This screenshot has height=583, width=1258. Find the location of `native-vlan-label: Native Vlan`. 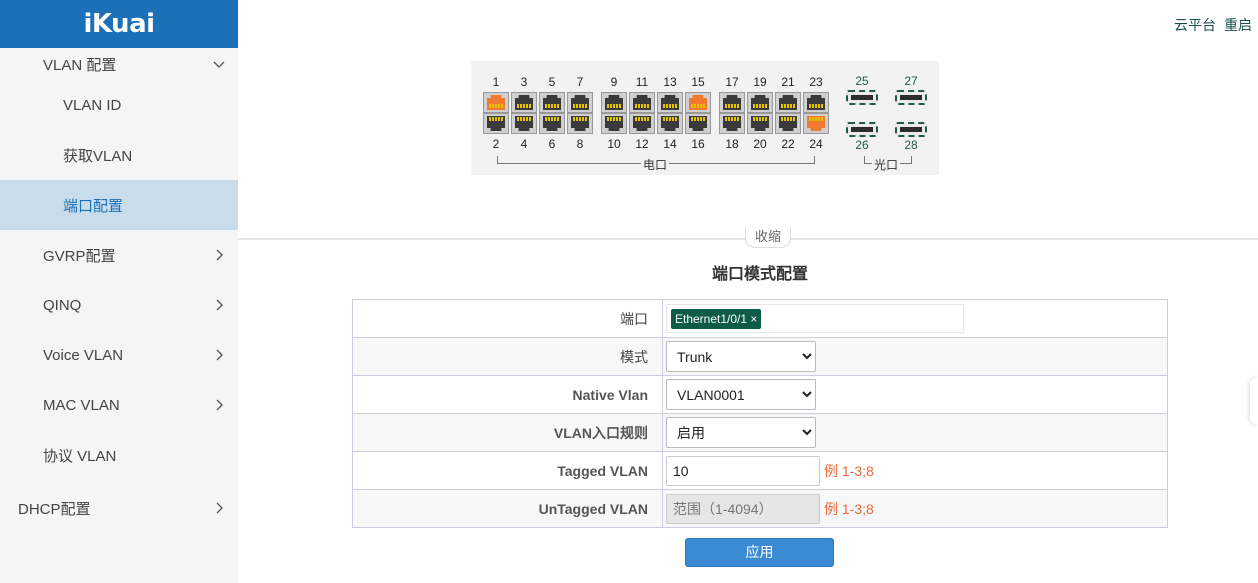

native-vlan-label: Native Vlan is located at coordinates (507, 394).